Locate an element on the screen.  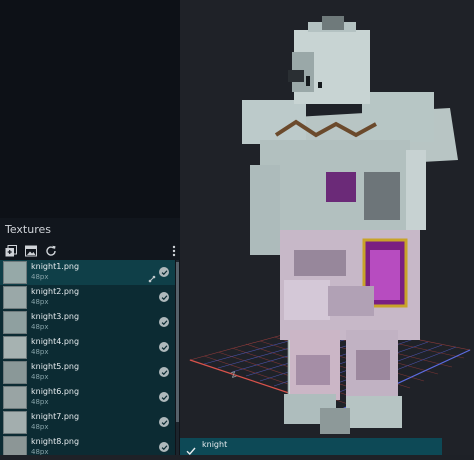
texture-name: knight6.png is located at coordinates (55, 391).